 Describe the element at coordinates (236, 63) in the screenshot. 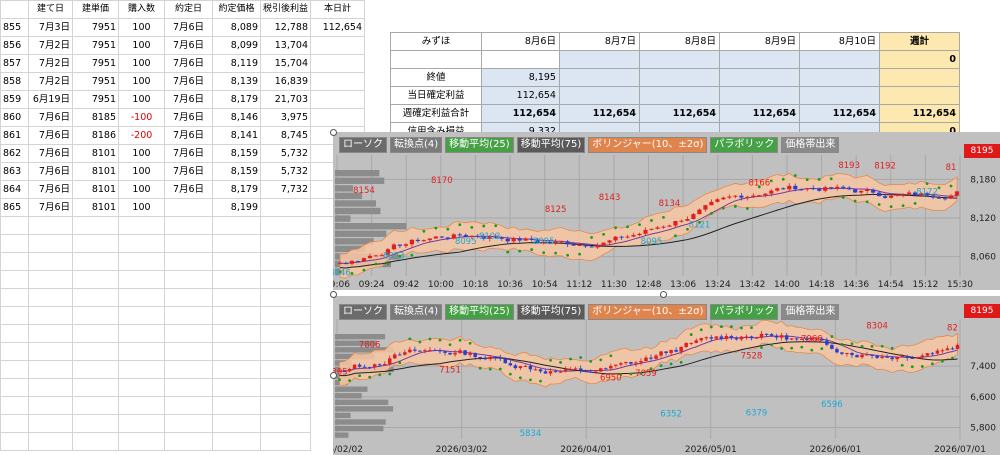

I see `cell-sprice: 8,119` at that location.